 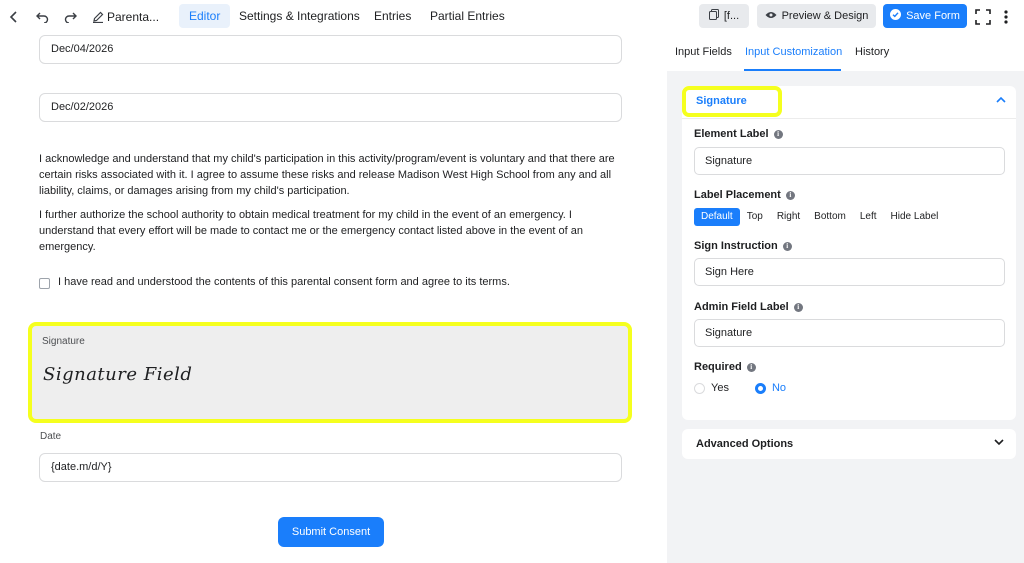 What do you see at coordinates (872, 52) in the screenshot?
I see `tab-history: History` at bounding box center [872, 52].